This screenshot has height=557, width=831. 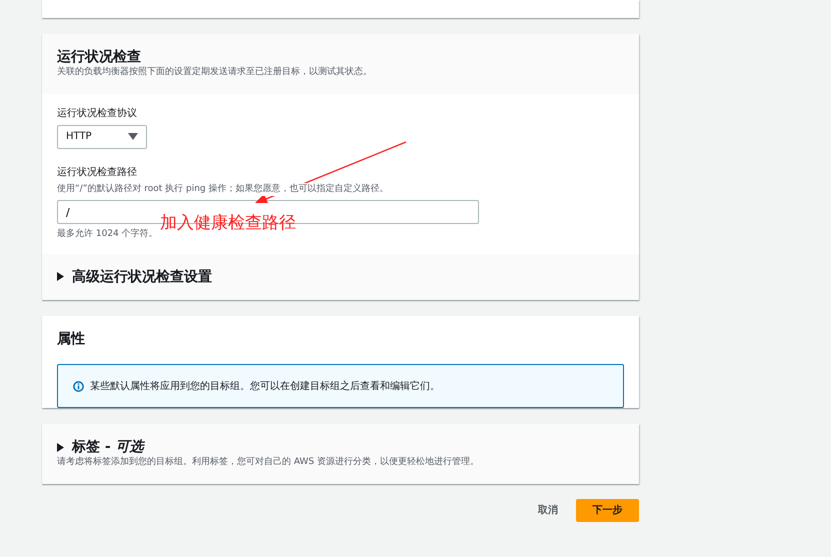 What do you see at coordinates (102, 136) in the screenshot?
I see `protocol-dropdown: HTTP` at bounding box center [102, 136].